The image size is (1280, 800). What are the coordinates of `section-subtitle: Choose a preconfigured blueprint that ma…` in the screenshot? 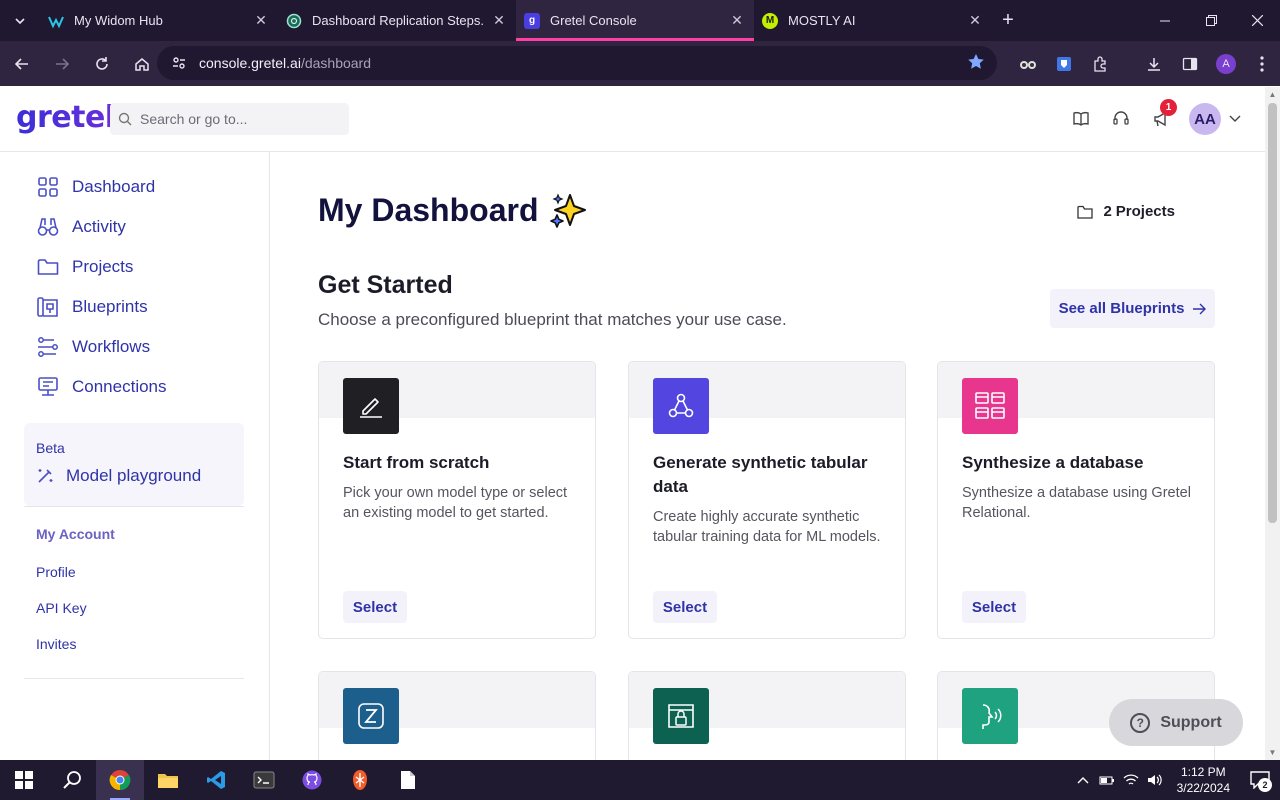 It's located at (552, 319).